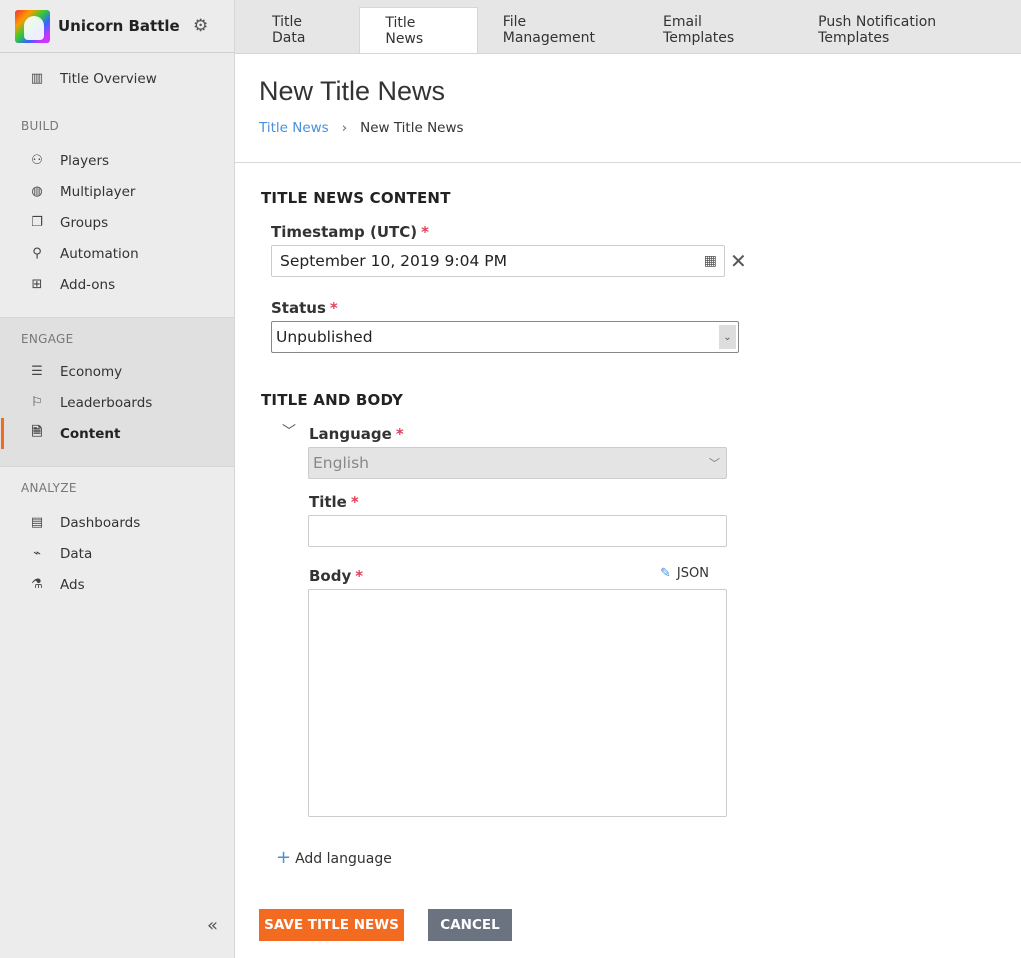  Describe the element at coordinates (727, 337) in the screenshot. I see `chevron-down-icon: ⌄` at that location.